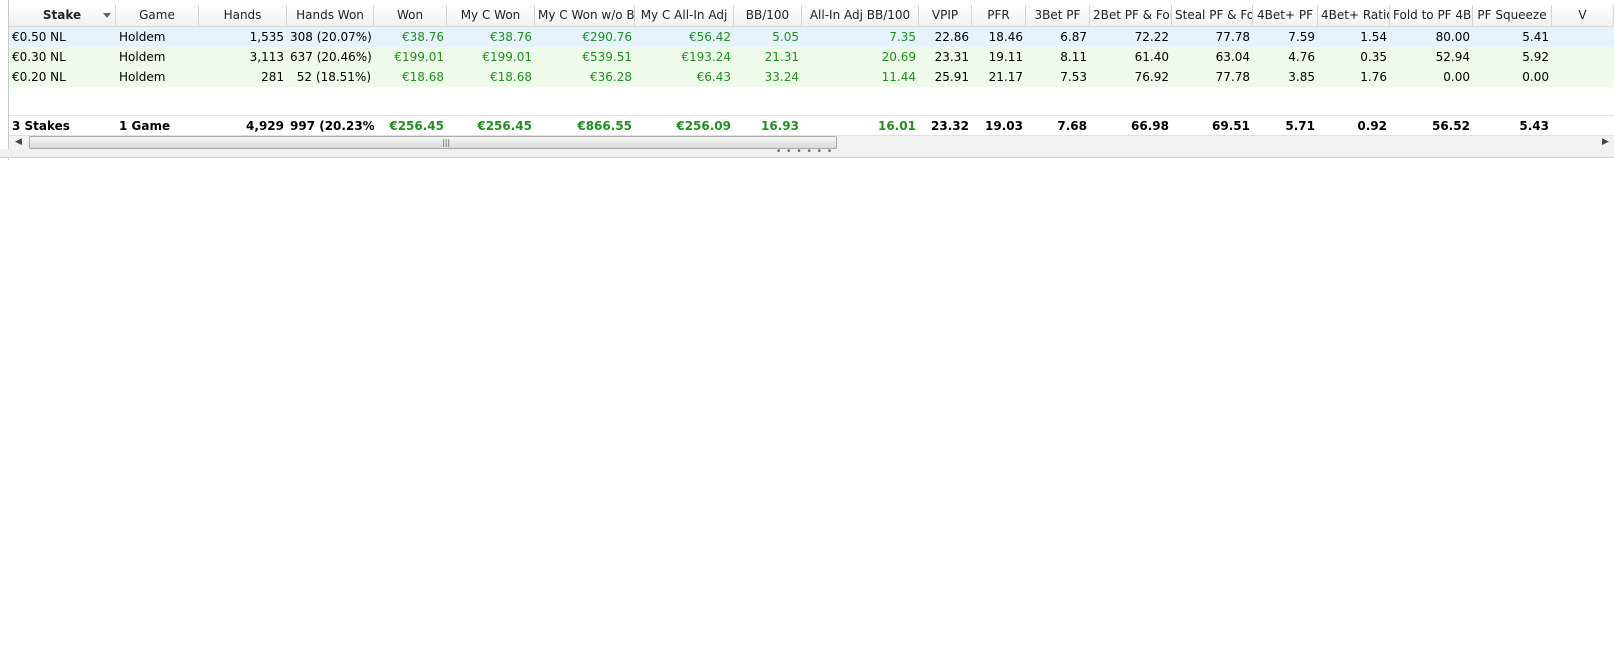 The width and height of the screenshot is (1614, 648). I want to click on total-my-c-all-in-adj: €256.09, so click(703, 126).